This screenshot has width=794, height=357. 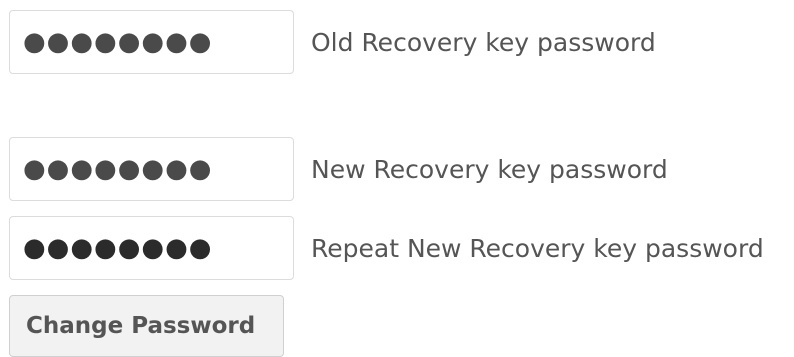 I want to click on repeat-password-input: ●●●●●●●●, so click(x=151, y=248).